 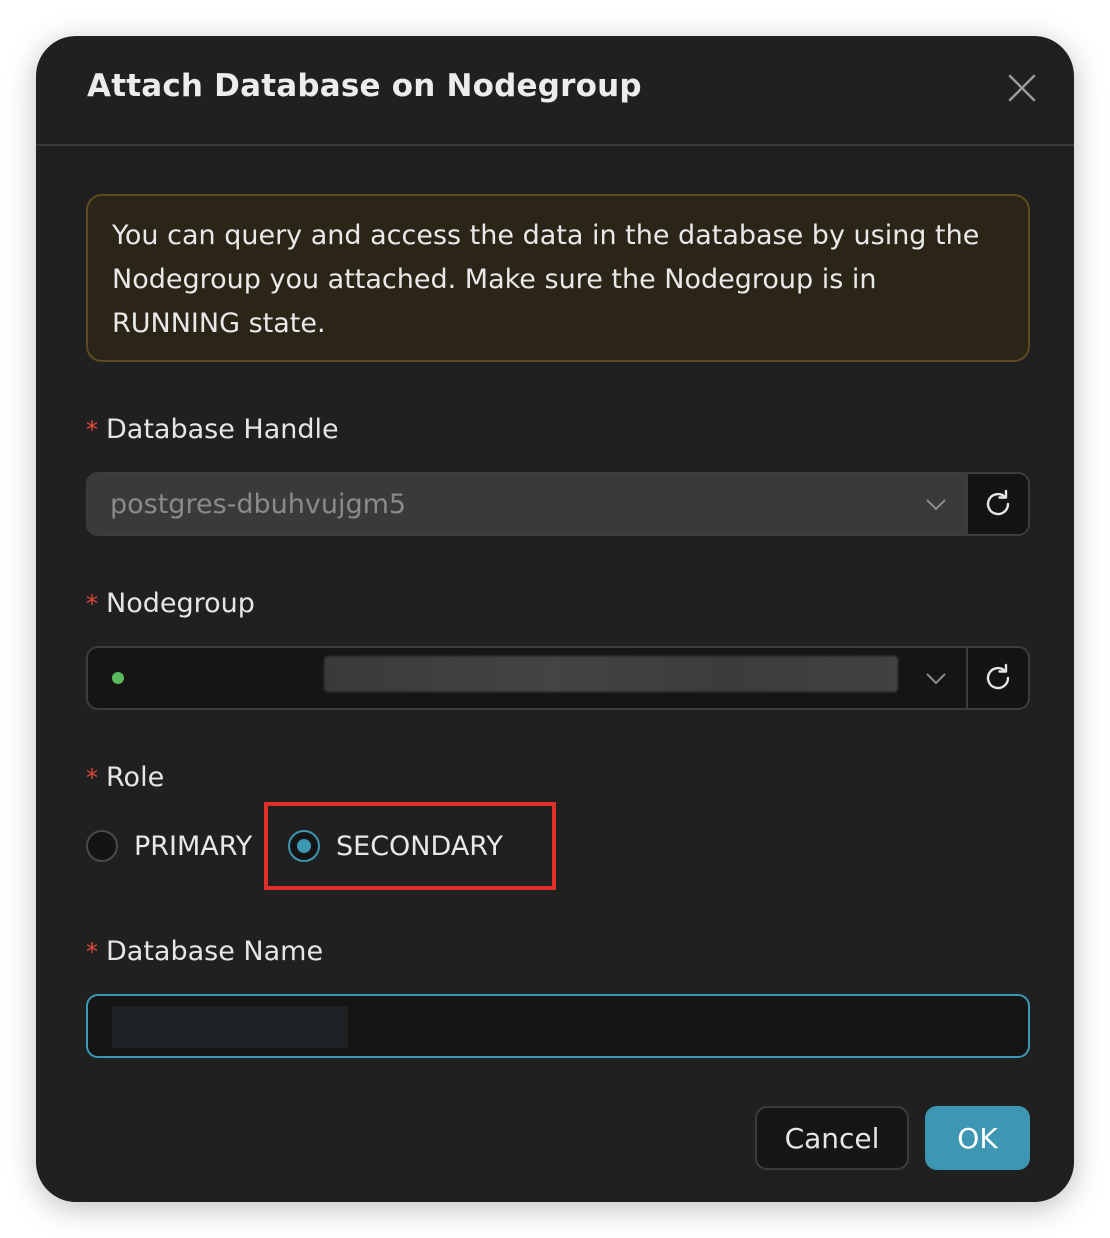 What do you see at coordinates (977, 1138) in the screenshot?
I see `ok-button: OK` at bounding box center [977, 1138].